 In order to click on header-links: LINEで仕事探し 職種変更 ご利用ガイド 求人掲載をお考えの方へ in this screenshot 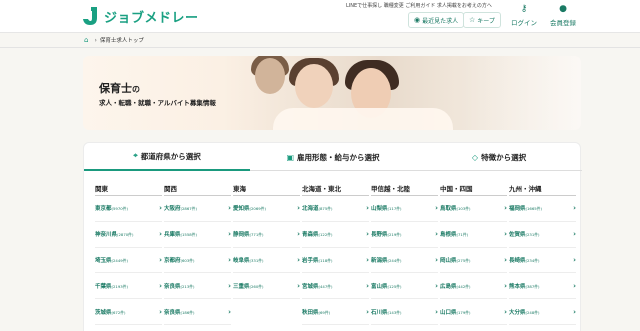, I will do `click(419, 5)`.